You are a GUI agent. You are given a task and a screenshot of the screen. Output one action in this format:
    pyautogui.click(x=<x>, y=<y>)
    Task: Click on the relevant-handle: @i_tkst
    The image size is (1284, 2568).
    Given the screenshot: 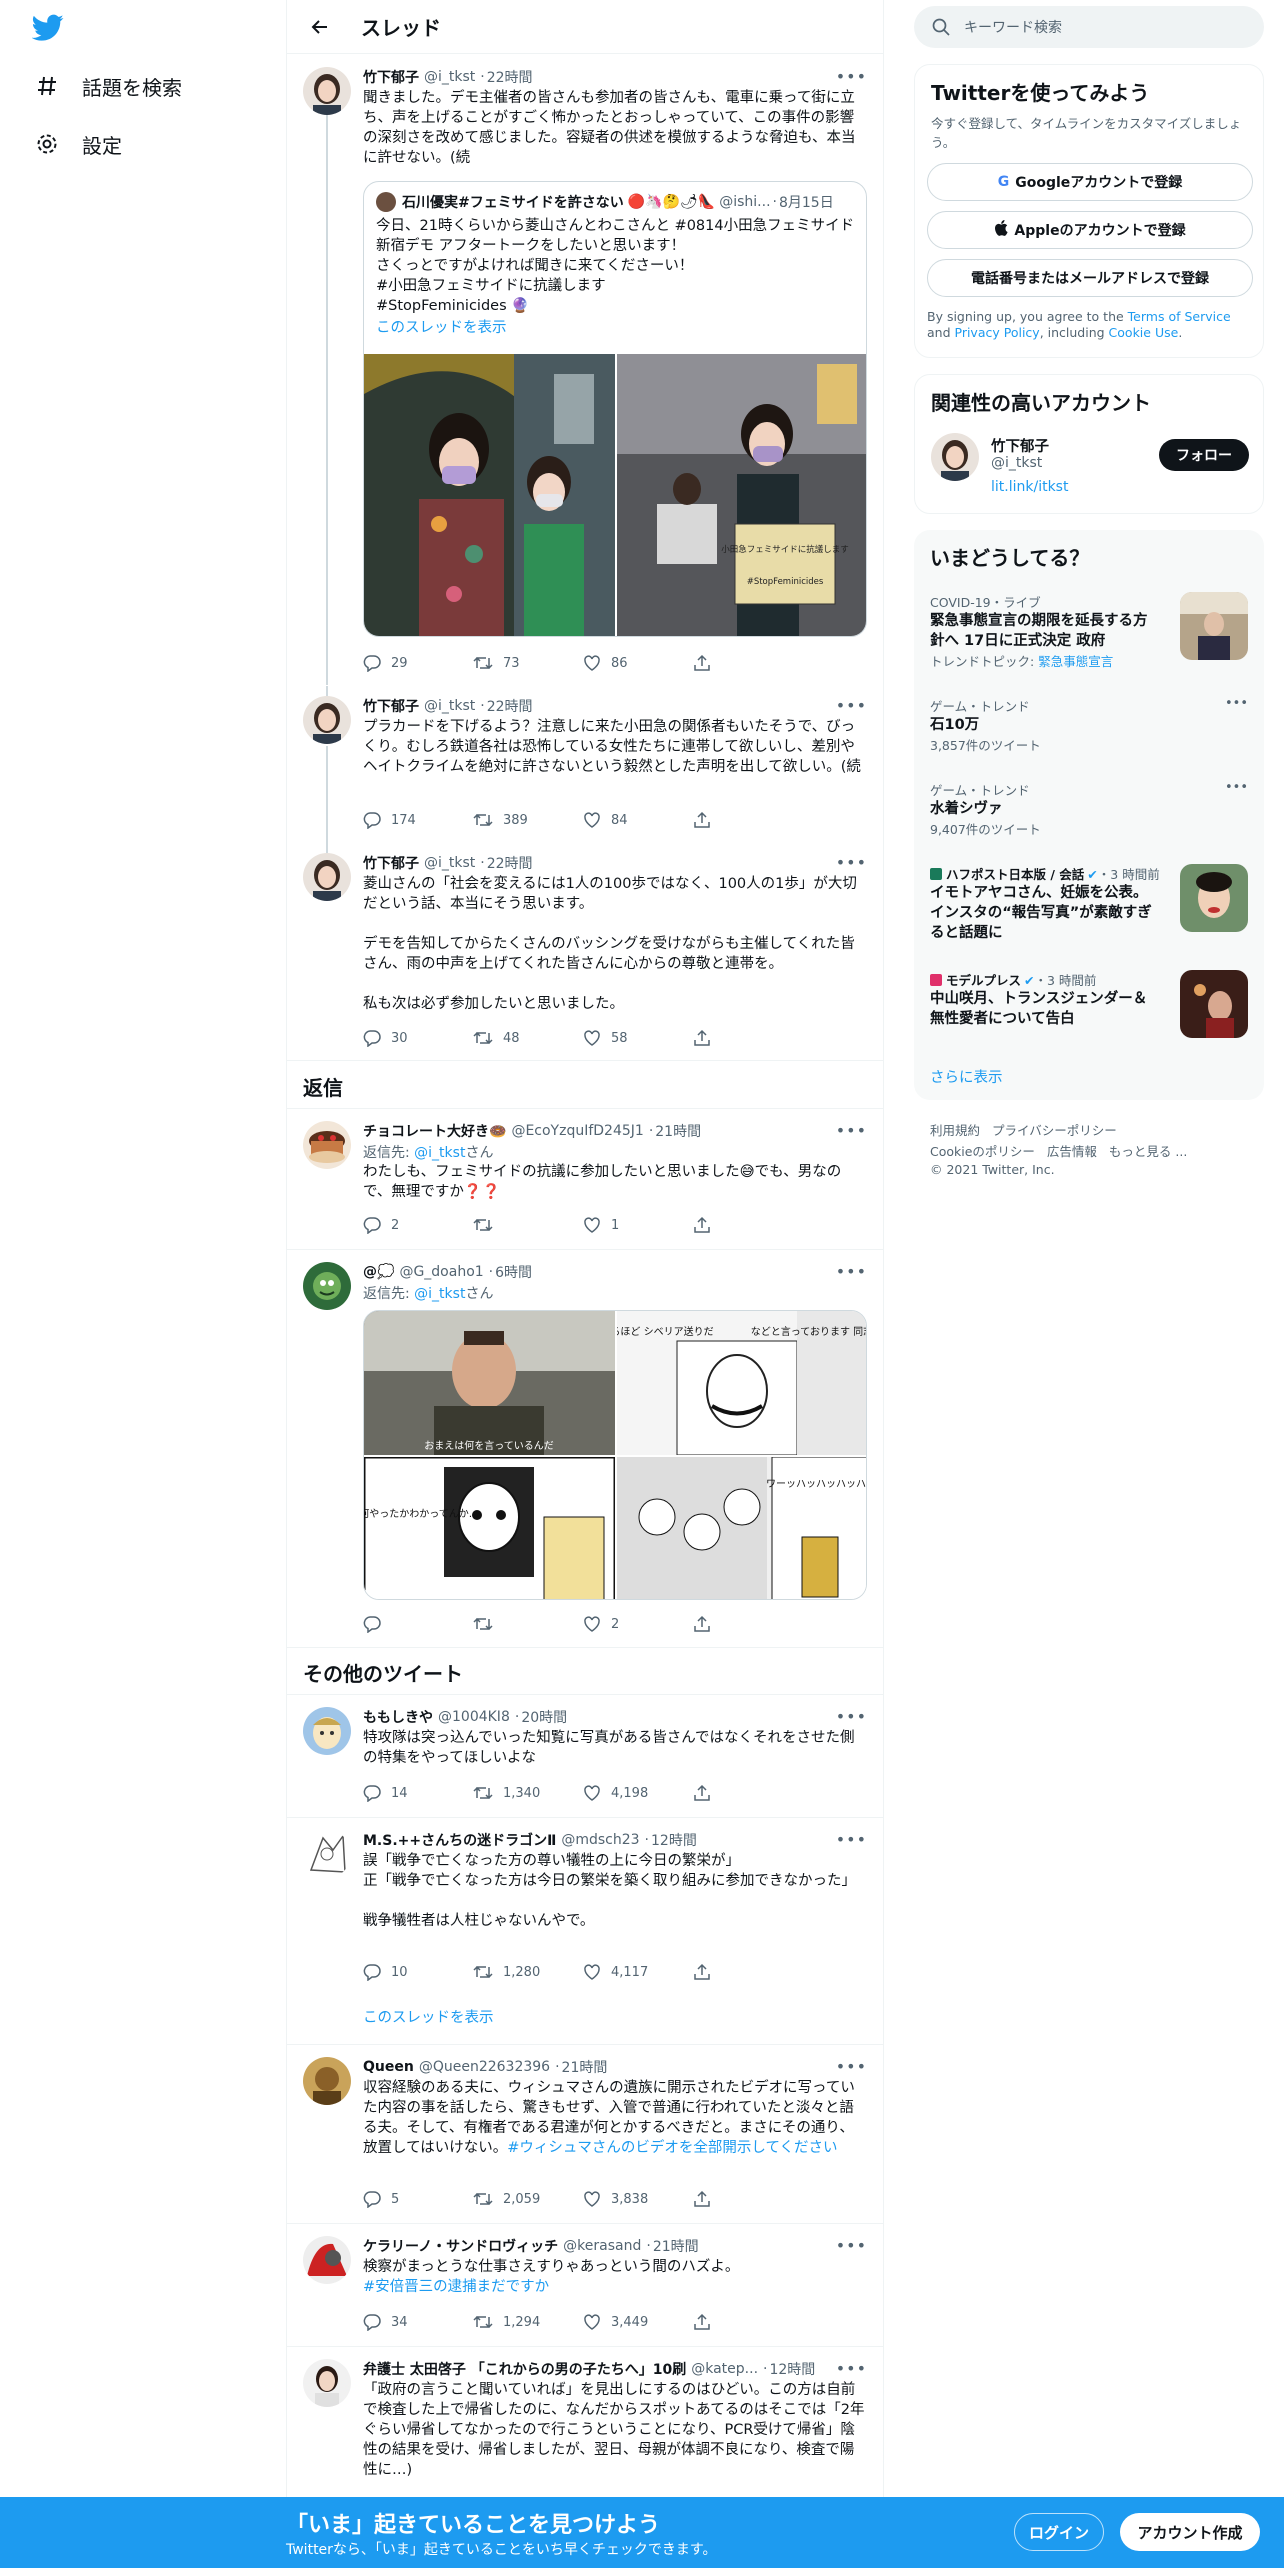 What is the action you would take?
    pyautogui.click(x=1016, y=463)
    